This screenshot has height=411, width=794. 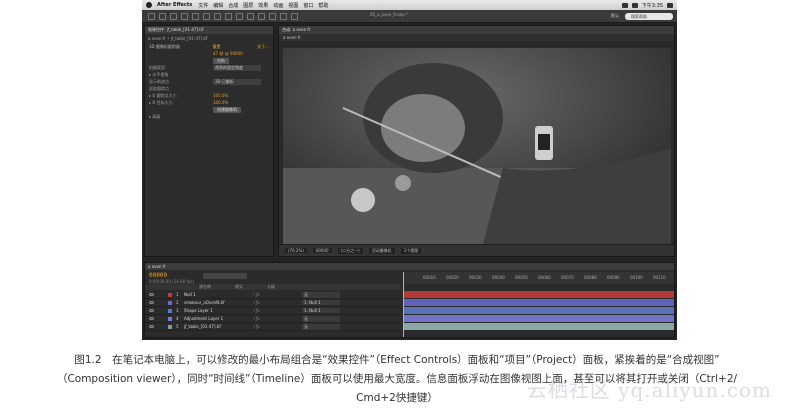 What do you see at coordinates (174, 5) in the screenshot?
I see `app-menu: After Effects` at bounding box center [174, 5].